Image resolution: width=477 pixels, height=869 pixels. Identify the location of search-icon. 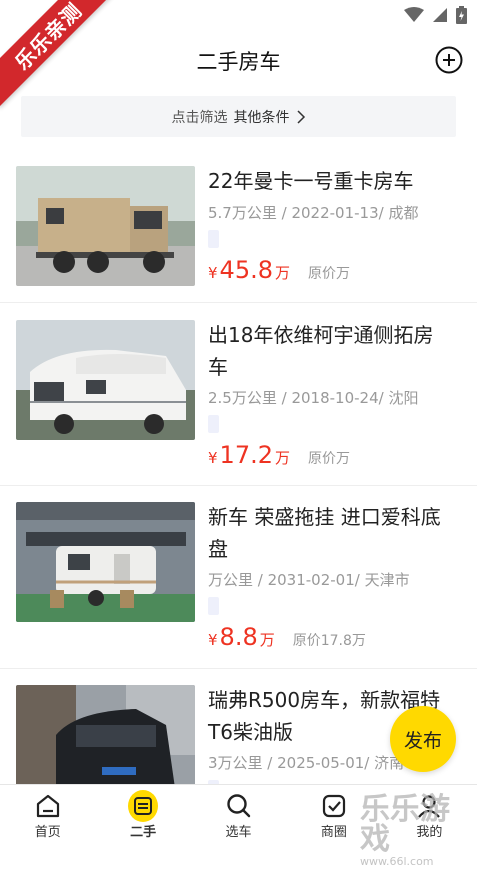
(239, 806).